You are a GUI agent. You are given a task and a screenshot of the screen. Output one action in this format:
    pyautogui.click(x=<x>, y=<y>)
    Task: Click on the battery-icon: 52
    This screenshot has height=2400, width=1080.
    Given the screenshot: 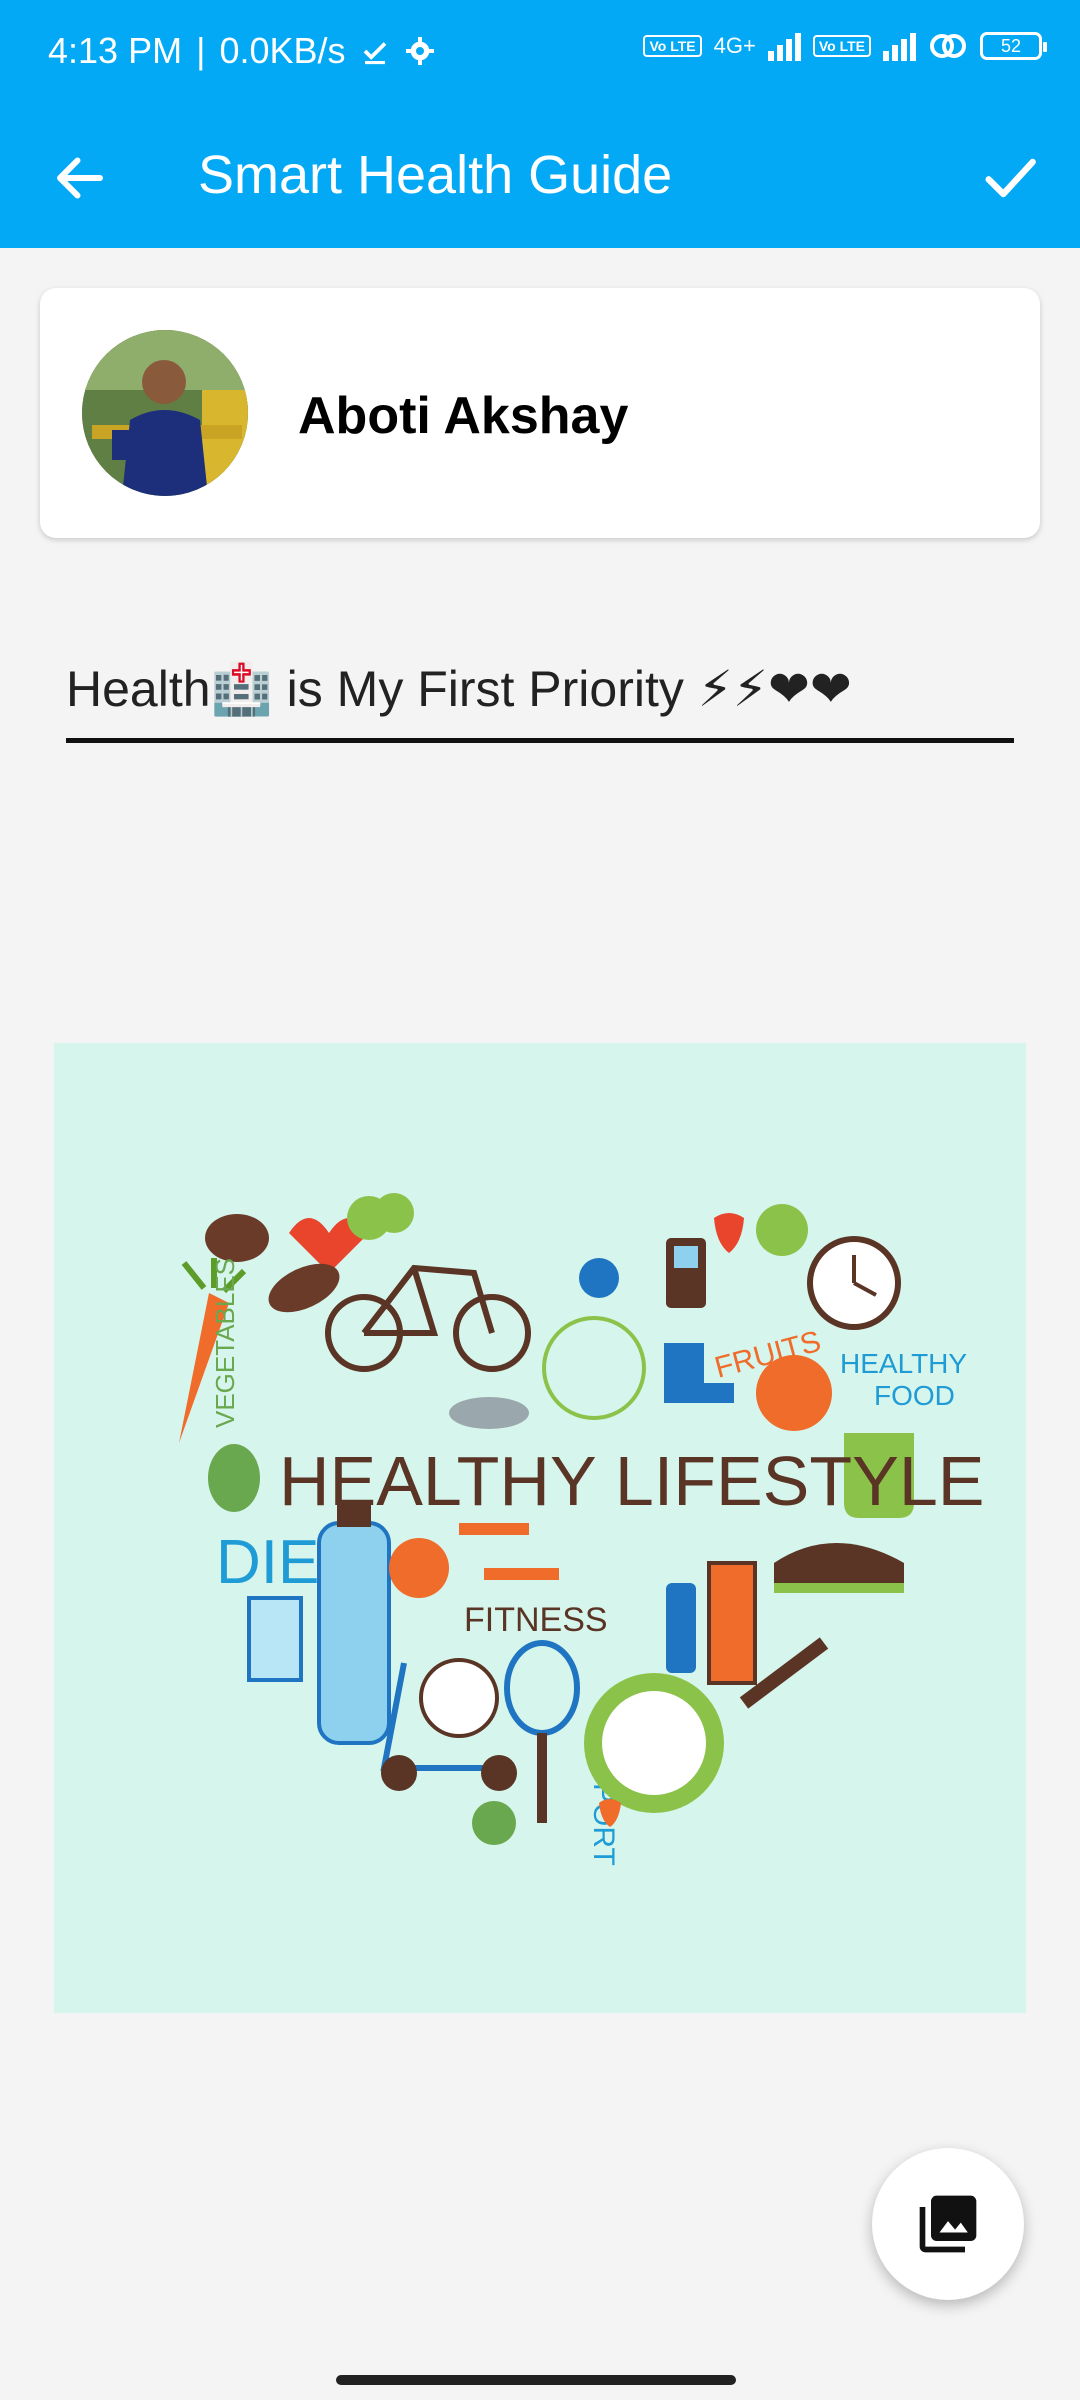 What is the action you would take?
    pyautogui.click(x=1013, y=46)
    